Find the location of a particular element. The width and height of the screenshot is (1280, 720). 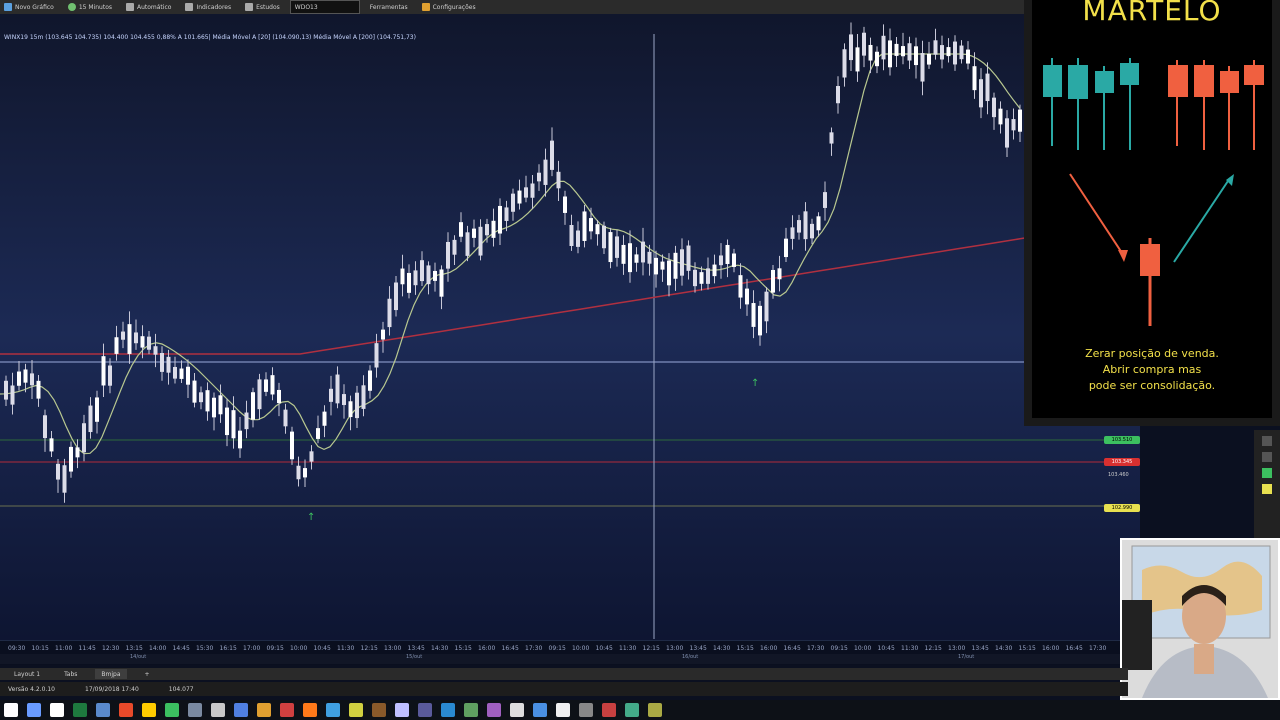

toolbar-indicators: Indicadores is located at coordinates (208, 7).